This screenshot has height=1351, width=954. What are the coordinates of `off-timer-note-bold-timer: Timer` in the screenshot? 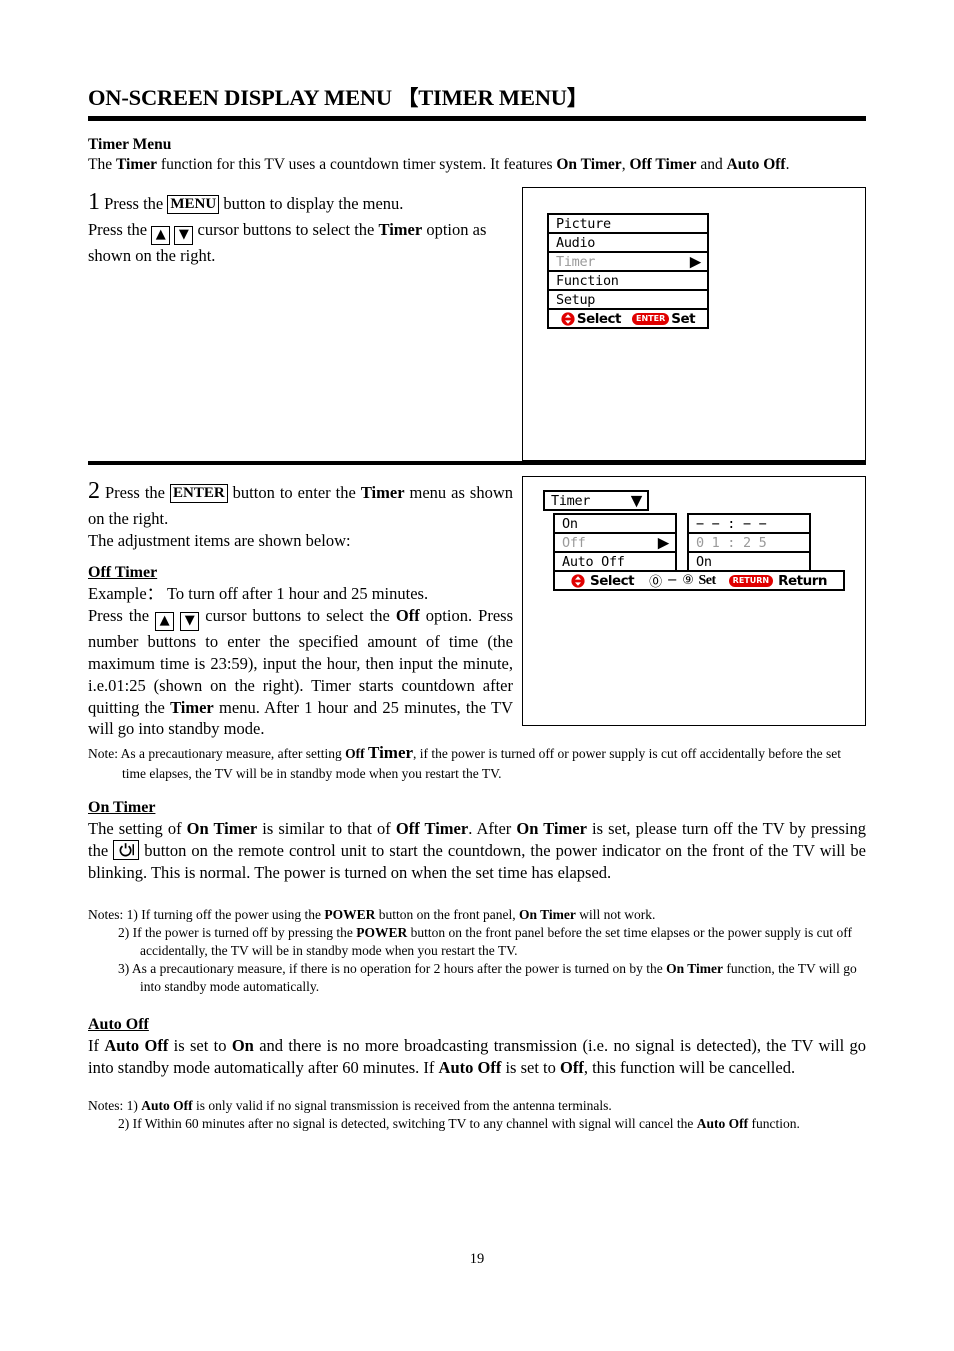 It's located at (391, 753).